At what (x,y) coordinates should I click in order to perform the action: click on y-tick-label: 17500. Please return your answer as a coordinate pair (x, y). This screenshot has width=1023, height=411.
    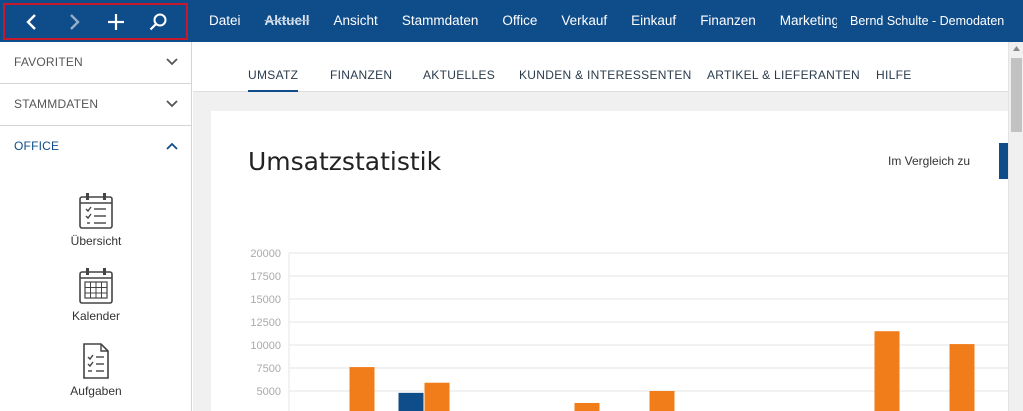
    Looking at the image, I should click on (265, 277).